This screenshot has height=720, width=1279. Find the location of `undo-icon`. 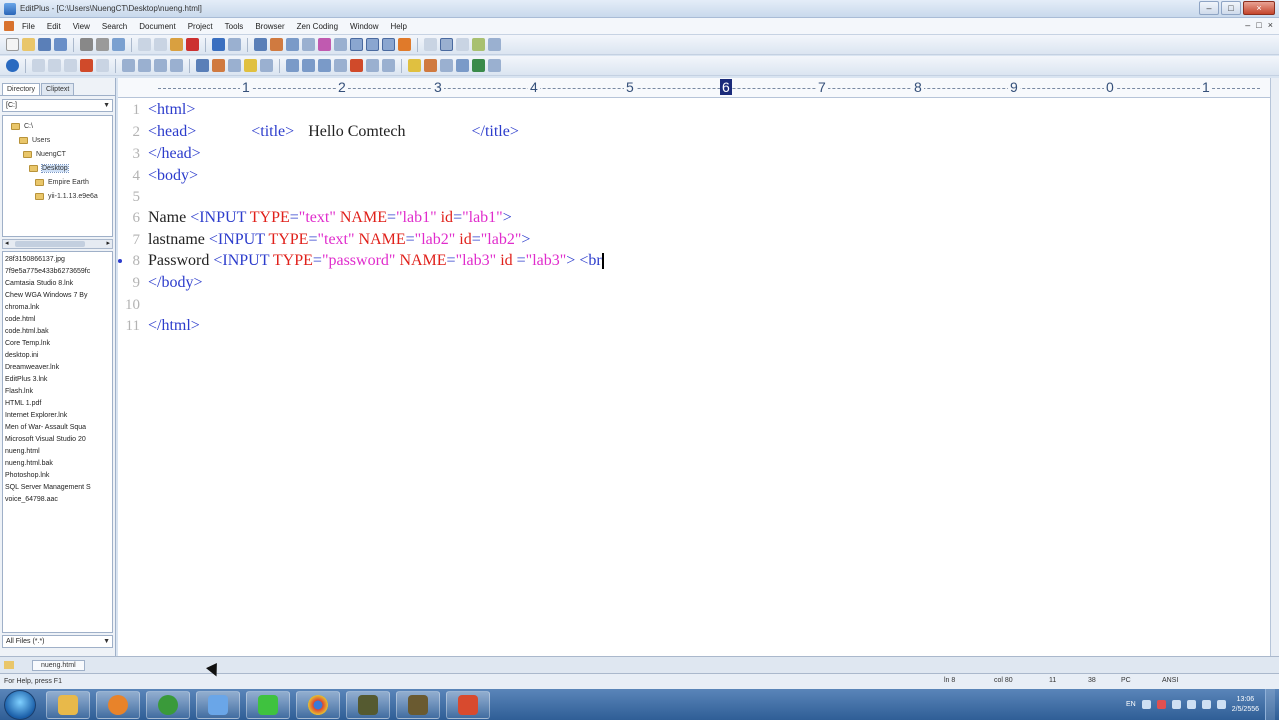

undo-icon is located at coordinates (218, 44).